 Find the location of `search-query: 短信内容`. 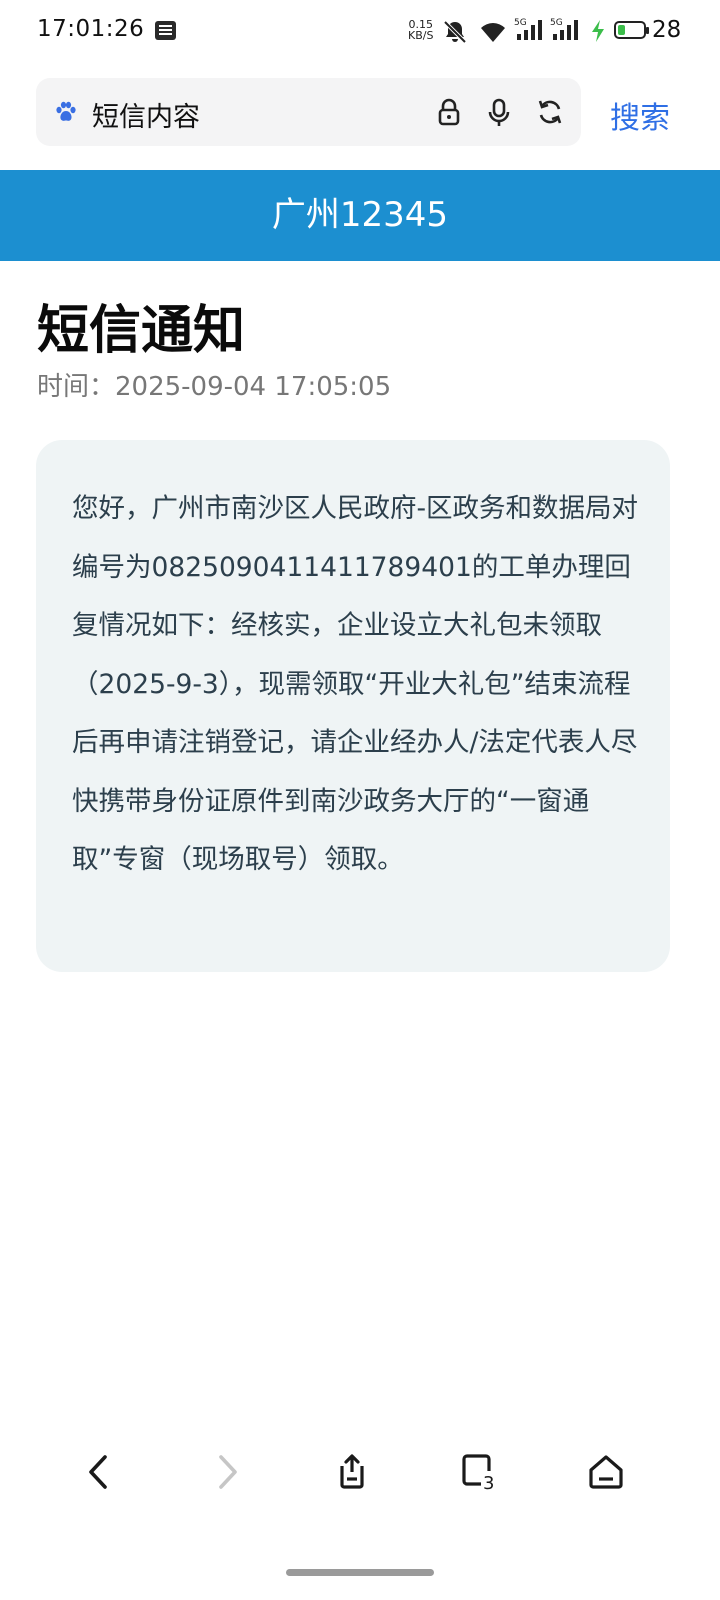

search-query: 短信内容 is located at coordinates (146, 114).